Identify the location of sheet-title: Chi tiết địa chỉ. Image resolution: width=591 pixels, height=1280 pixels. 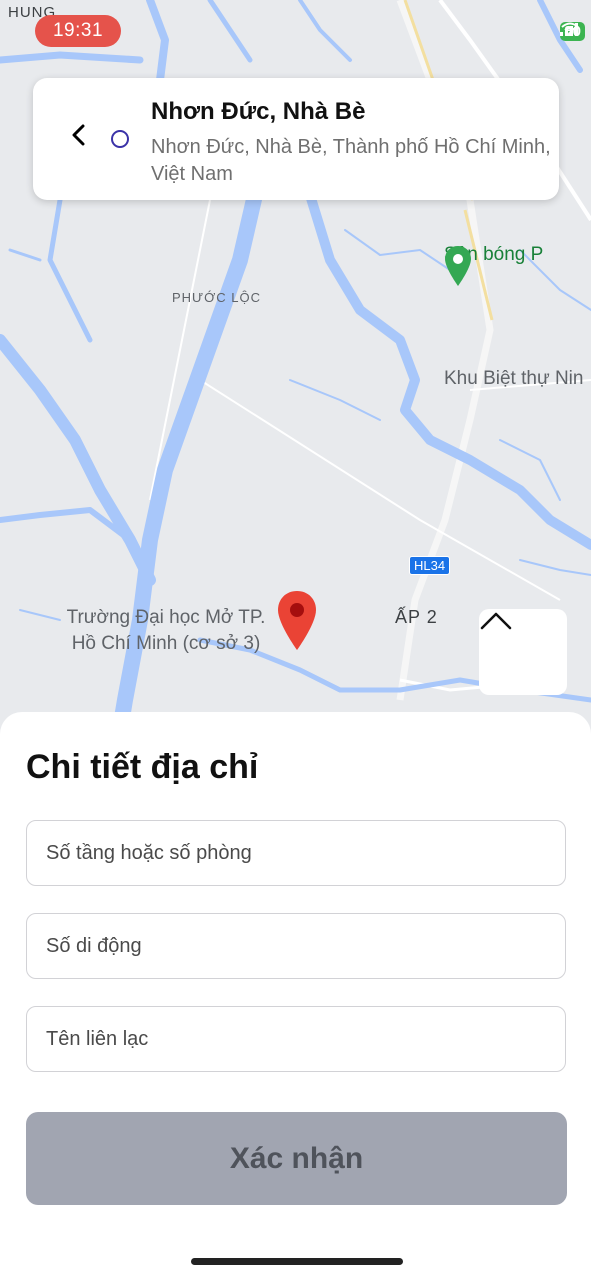
(142, 767).